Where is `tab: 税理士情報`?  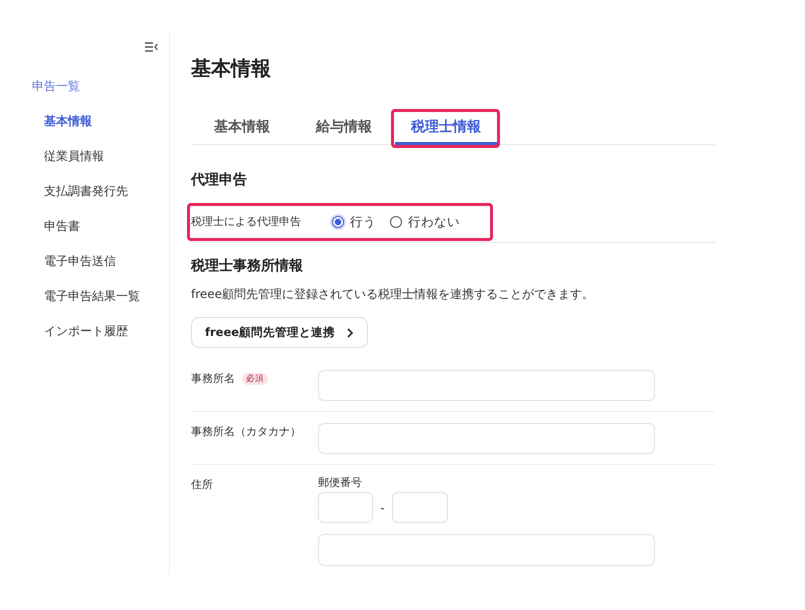 tab: 税理士情報 is located at coordinates (446, 127).